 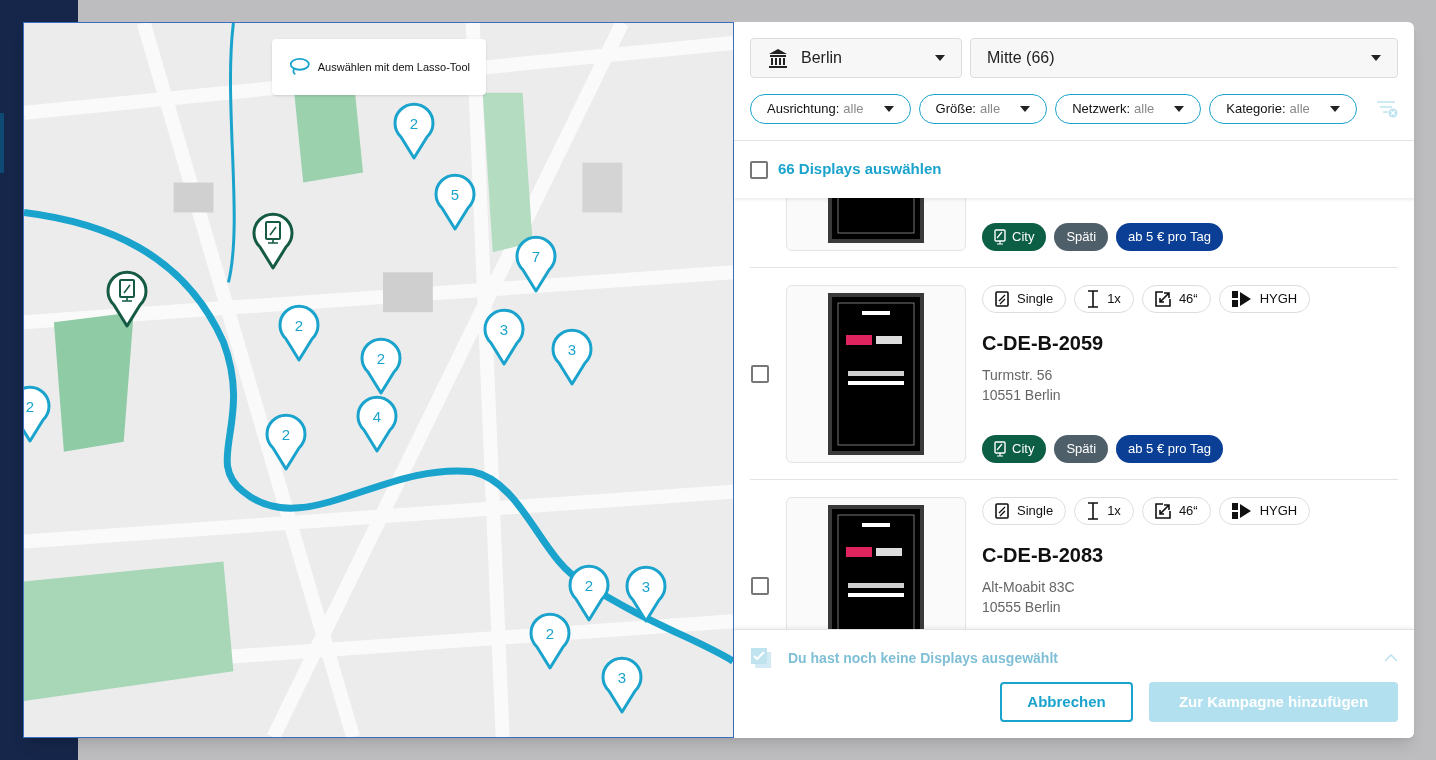 I want to click on display-id: C-DE-B-2059, so click(x=1043, y=343).